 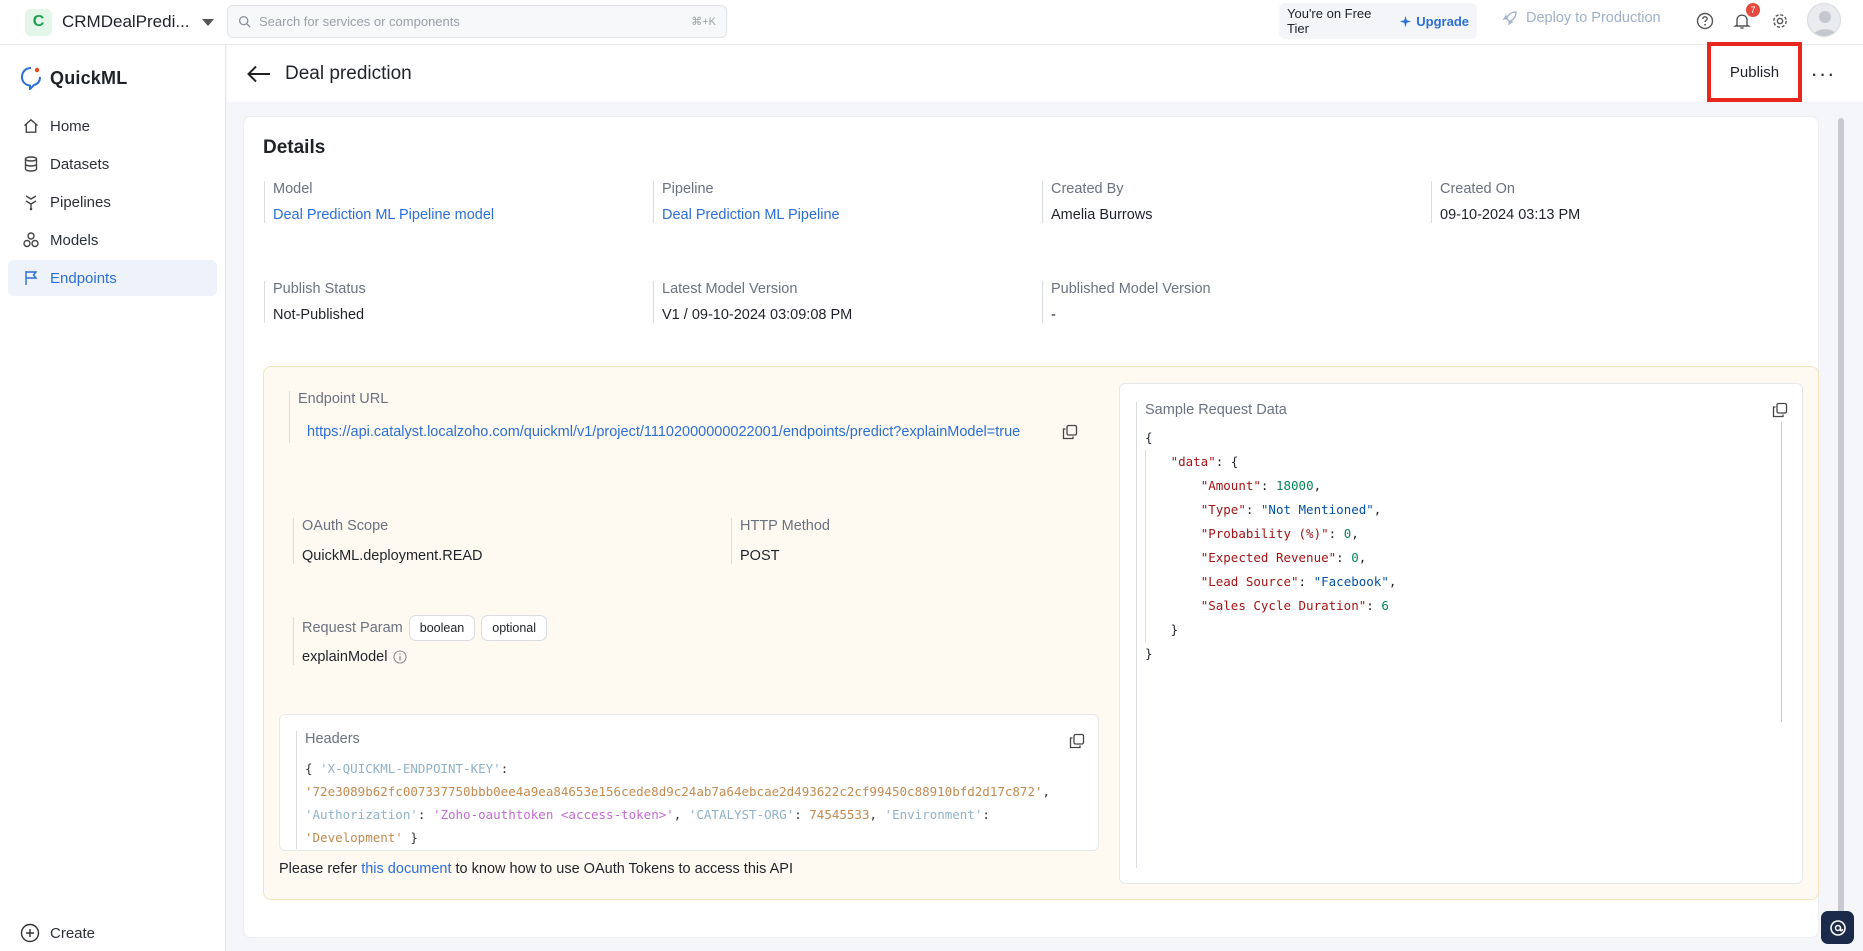 I want to click on rocket-icon, so click(x=1509, y=18).